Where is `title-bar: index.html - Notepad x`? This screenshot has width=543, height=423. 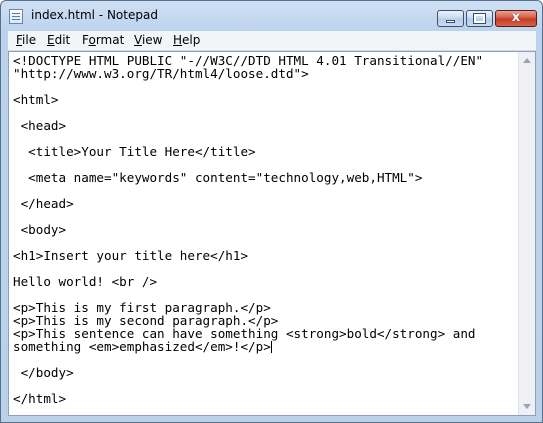
title-bar: index.html - Notepad x is located at coordinates (271, 16).